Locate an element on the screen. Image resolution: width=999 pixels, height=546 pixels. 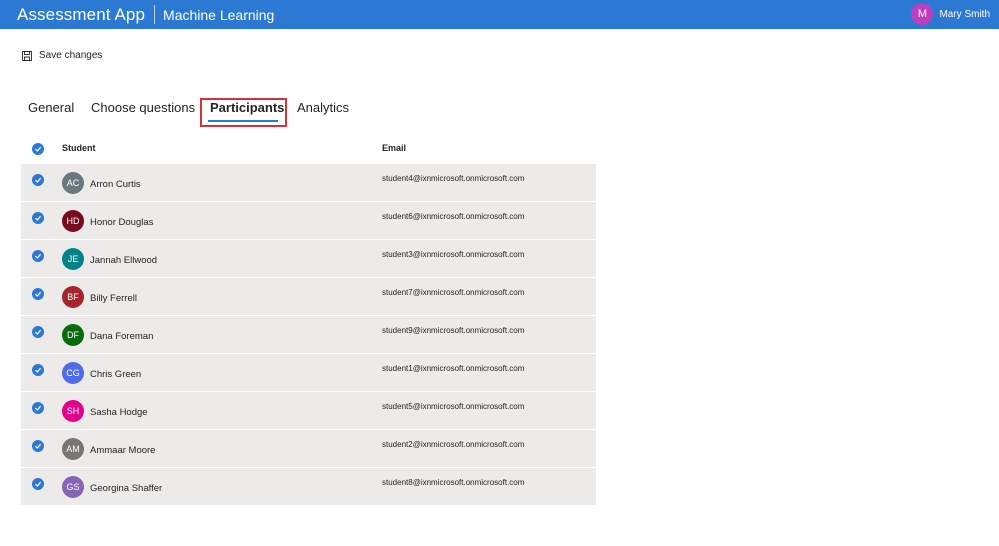
student-email: student8@ixnmicrosoft.onmicrosoft.com is located at coordinates (453, 482).